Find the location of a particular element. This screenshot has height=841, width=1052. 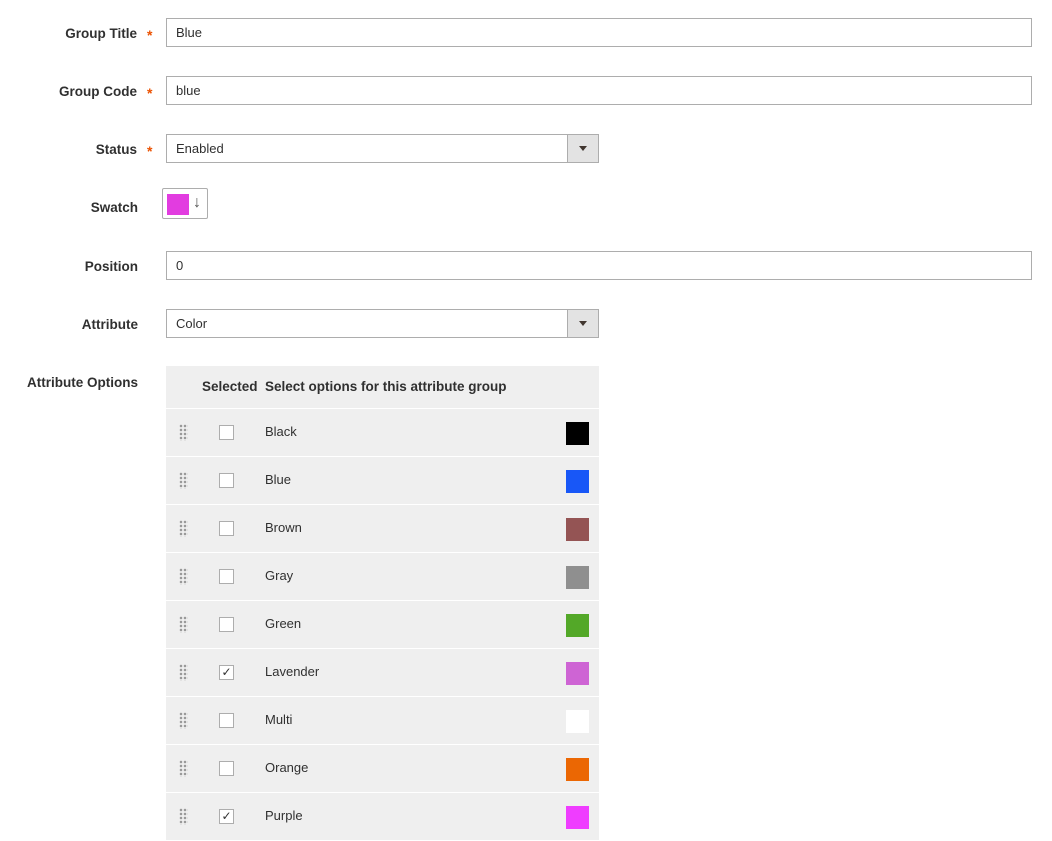

option-row: Brown is located at coordinates (382, 528).